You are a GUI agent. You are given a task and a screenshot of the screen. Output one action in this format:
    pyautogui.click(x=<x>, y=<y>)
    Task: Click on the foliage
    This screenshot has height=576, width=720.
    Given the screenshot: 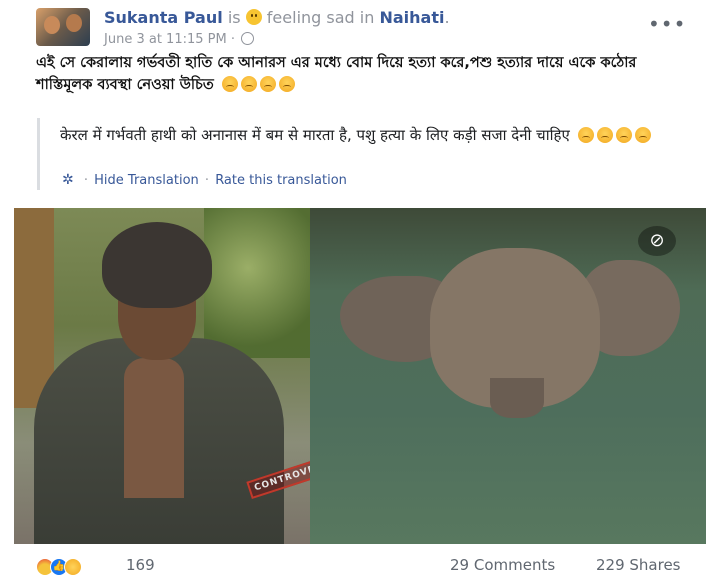 What is the action you would take?
    pyautogui.click(x=257, y=283)
    